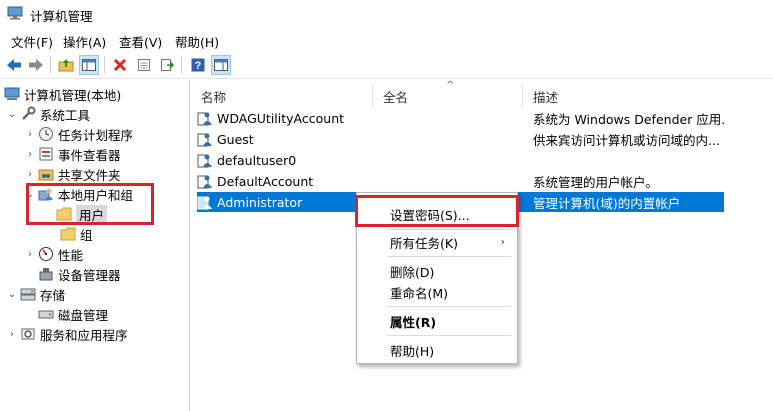 This screenshot has width=773, height=411. I want to click on disk-icon, so click(46, 314).